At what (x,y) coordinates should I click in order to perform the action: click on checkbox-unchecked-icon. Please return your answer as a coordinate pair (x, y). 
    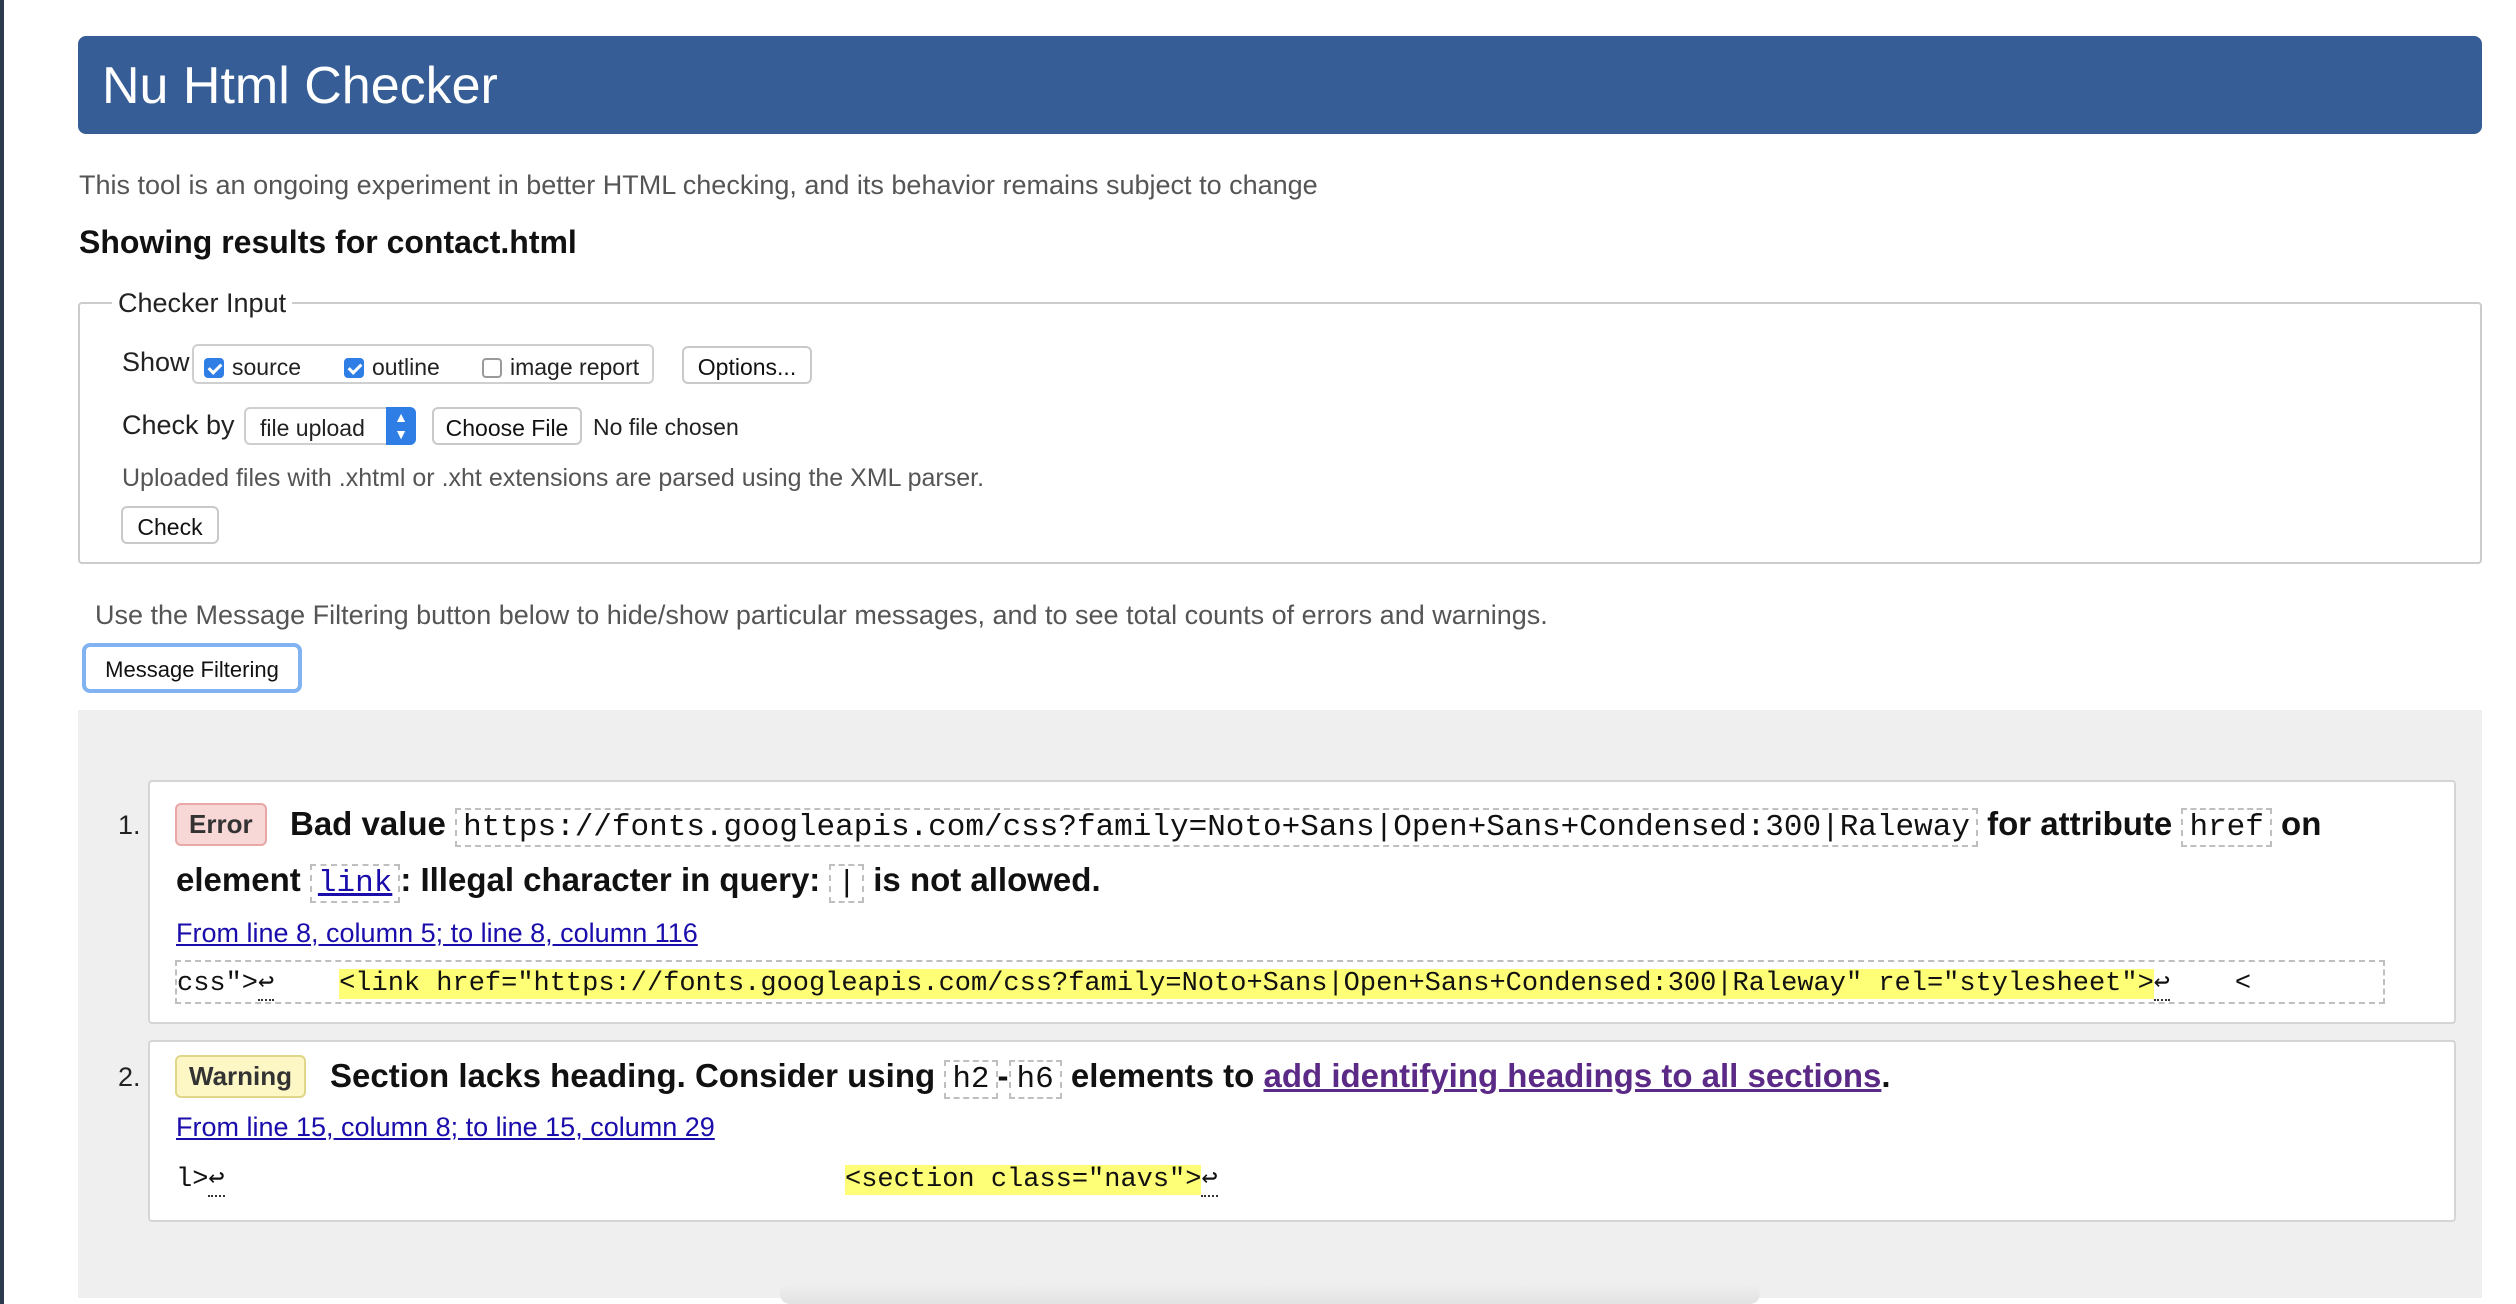
    Looking at the image, I should click on (492, 367).